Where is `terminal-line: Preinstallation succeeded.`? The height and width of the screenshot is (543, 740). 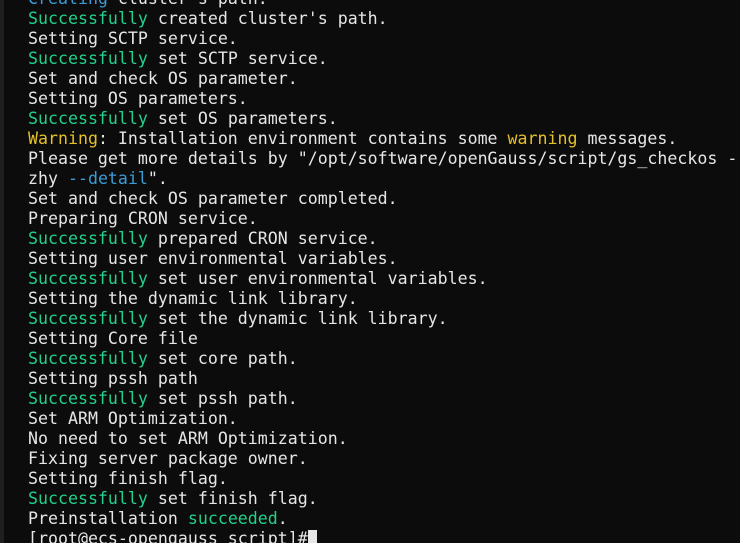 terminal-line: Preinstallation succeeded. is located at coordinates (382, 519).